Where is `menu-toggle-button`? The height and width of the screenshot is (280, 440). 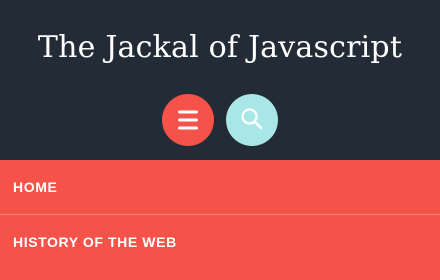
menu-toggle-button is located at coordinates (188, 120).